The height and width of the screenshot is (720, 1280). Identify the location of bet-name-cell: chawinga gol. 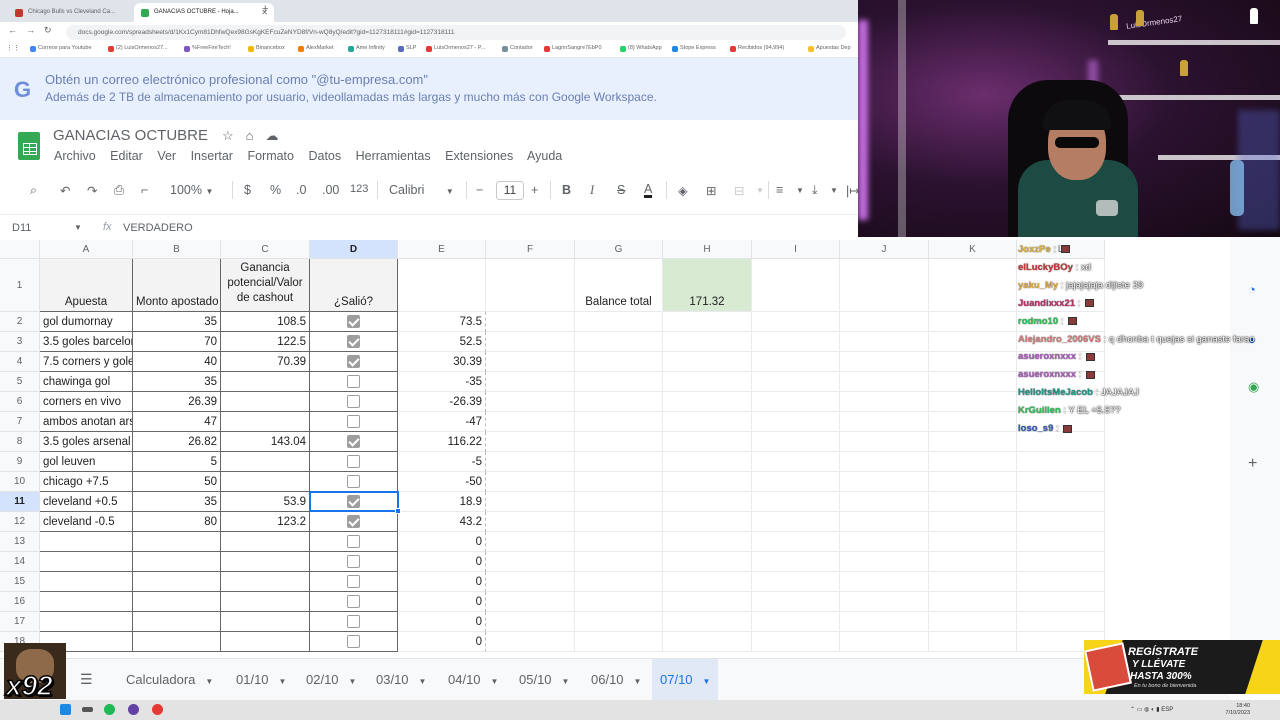
(86, 382).